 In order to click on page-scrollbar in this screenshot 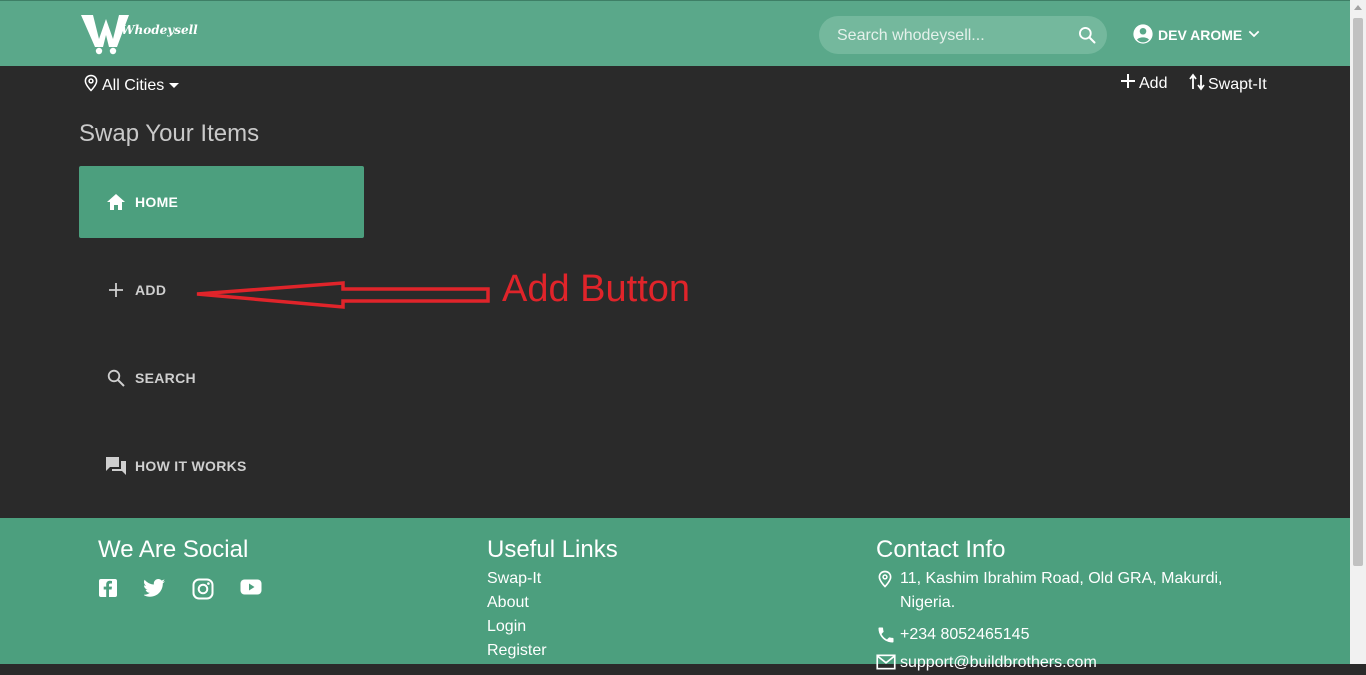, I will do `click(1358, 332)`.